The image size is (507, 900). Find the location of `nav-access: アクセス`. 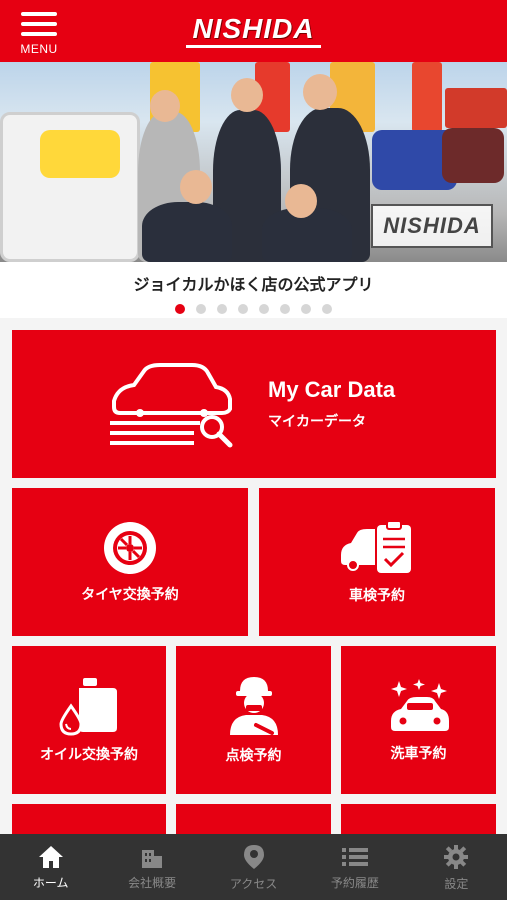

nav-access: アクセス is located at coordinates (253, 867).